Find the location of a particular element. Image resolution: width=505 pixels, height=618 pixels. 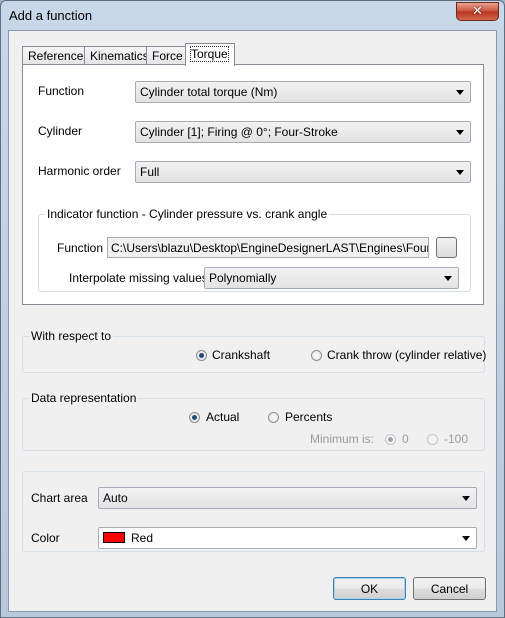

cylinder-dropdown-value: Cylinder [1]; Firing @ 0°; Four-Stroke is located at coordinates (239, 132).